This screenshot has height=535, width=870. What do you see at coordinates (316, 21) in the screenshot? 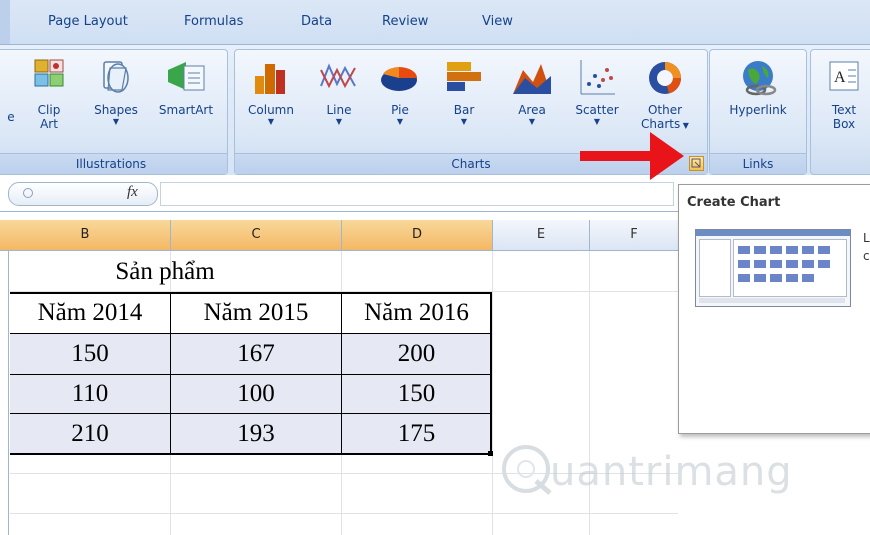
I see `tab-data: Data` at bounding box center [316, 21].